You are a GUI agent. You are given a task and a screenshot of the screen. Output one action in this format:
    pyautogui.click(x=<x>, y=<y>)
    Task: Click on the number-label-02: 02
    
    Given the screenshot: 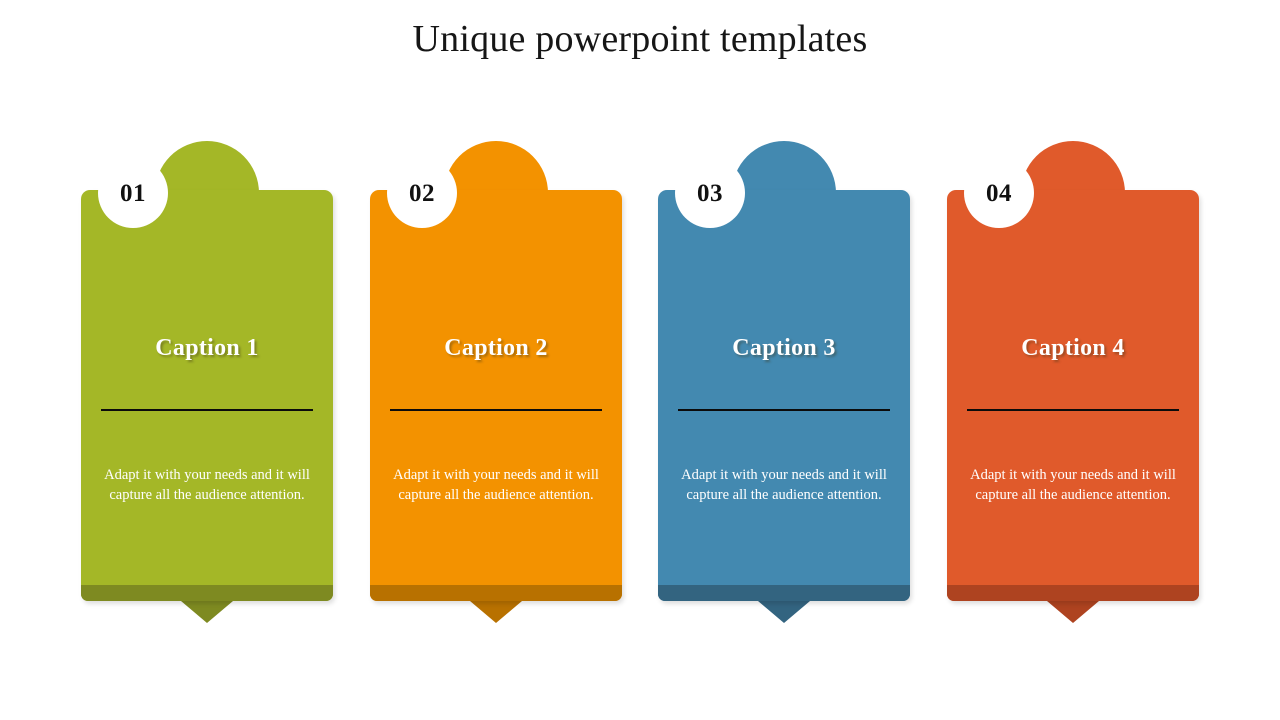 What is the action you would take?
    pyautogui.click(x=422, y=193)
    